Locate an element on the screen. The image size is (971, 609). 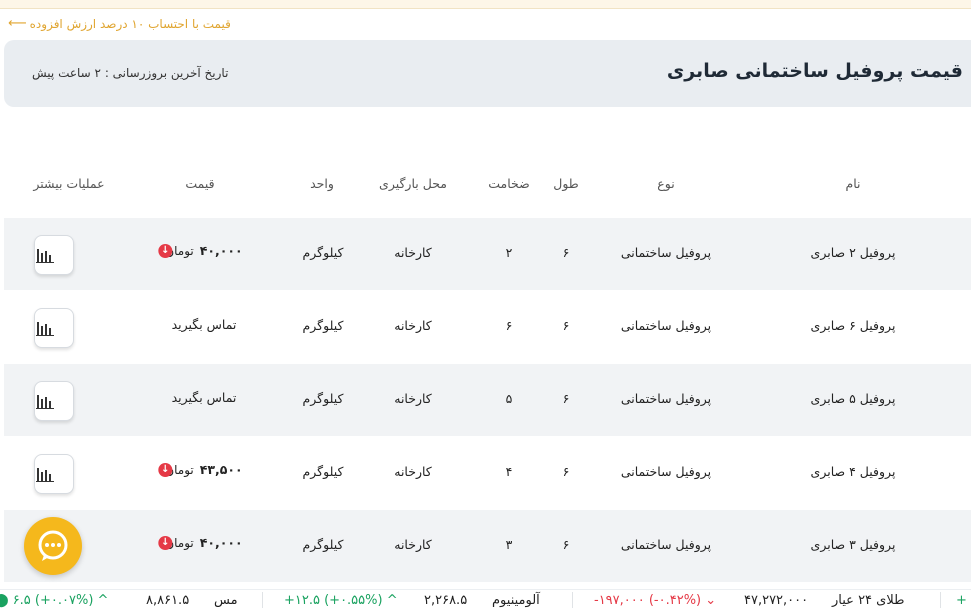
cell-thickness: ۳ is located at coordinates (509, 544).